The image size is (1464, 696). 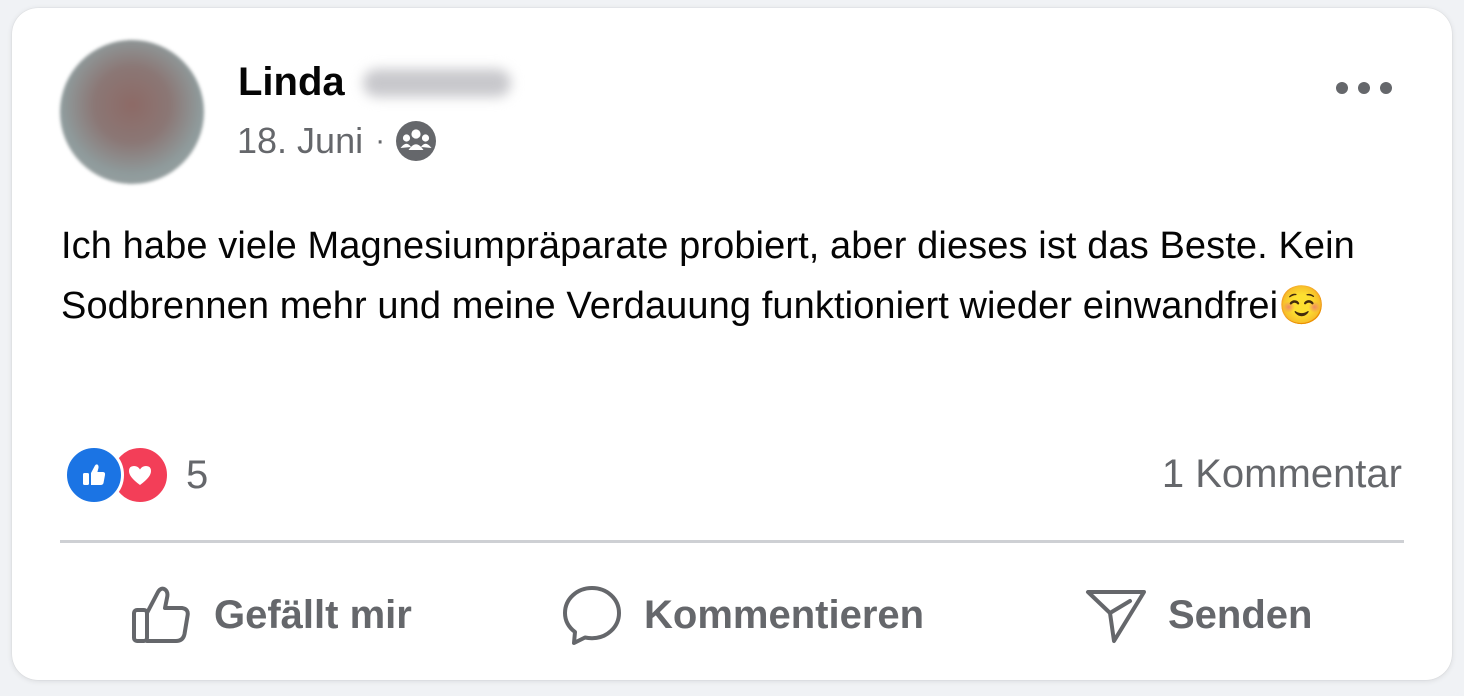 I want to click on like-button-label: Gefällt mir, so click(x=313, y=614).